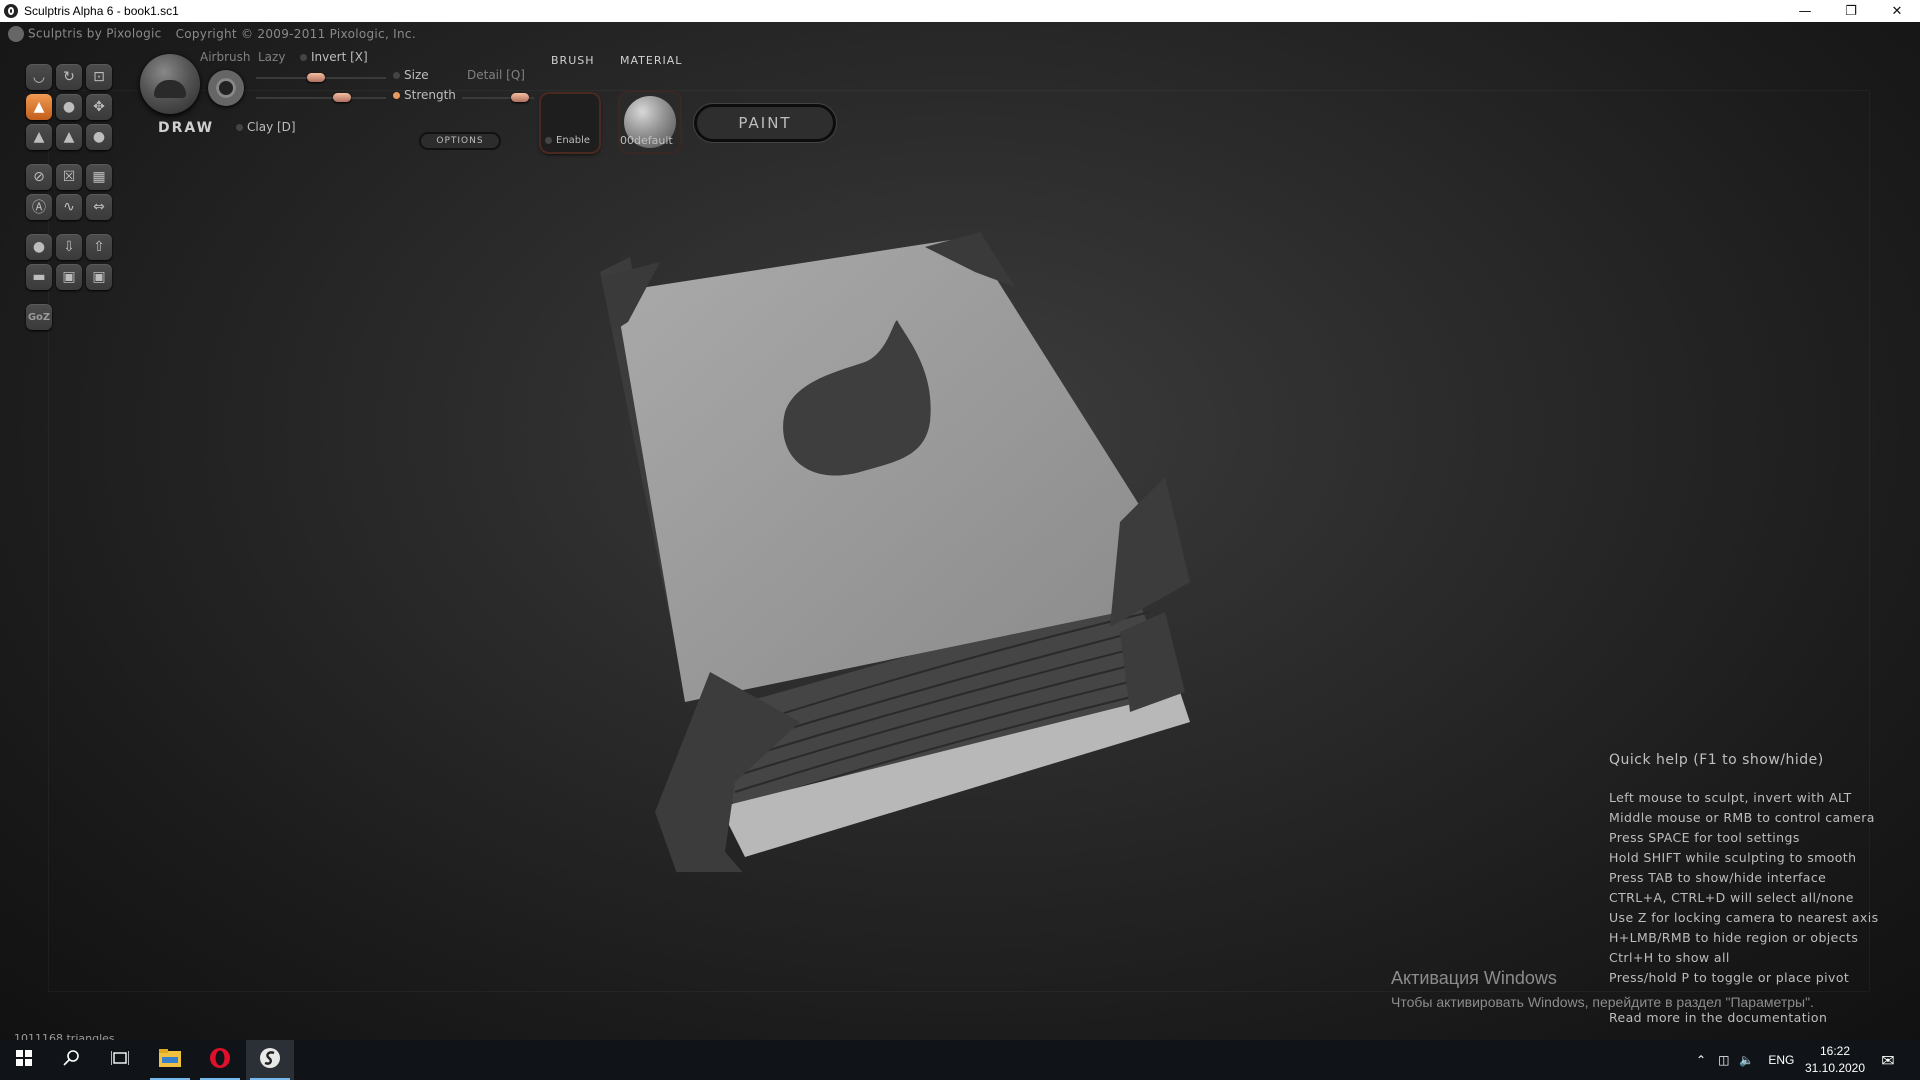 This screenshot has width=1920, height=1080. Describe the element at coordinates (315, 77) in the screenshot. I see `size-slider-knob` at that location.